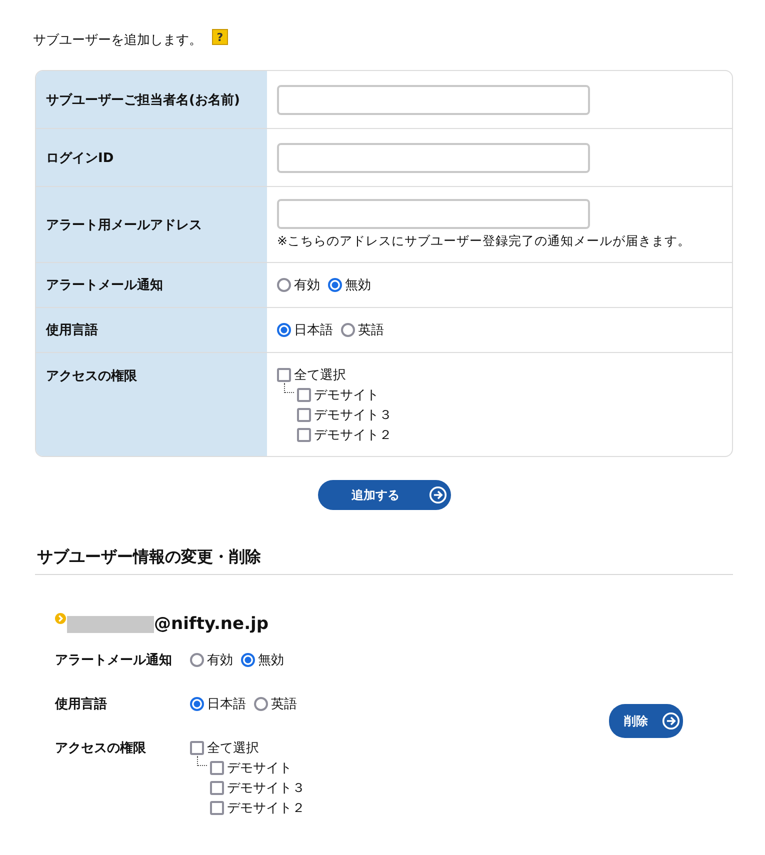 Image resolution: width=765 pixels, height=855 pixels. What do you see at coordinates (60, 618) in the screenshot?
I see `chevron-bullet-icon` at bounding box center [60, 618].